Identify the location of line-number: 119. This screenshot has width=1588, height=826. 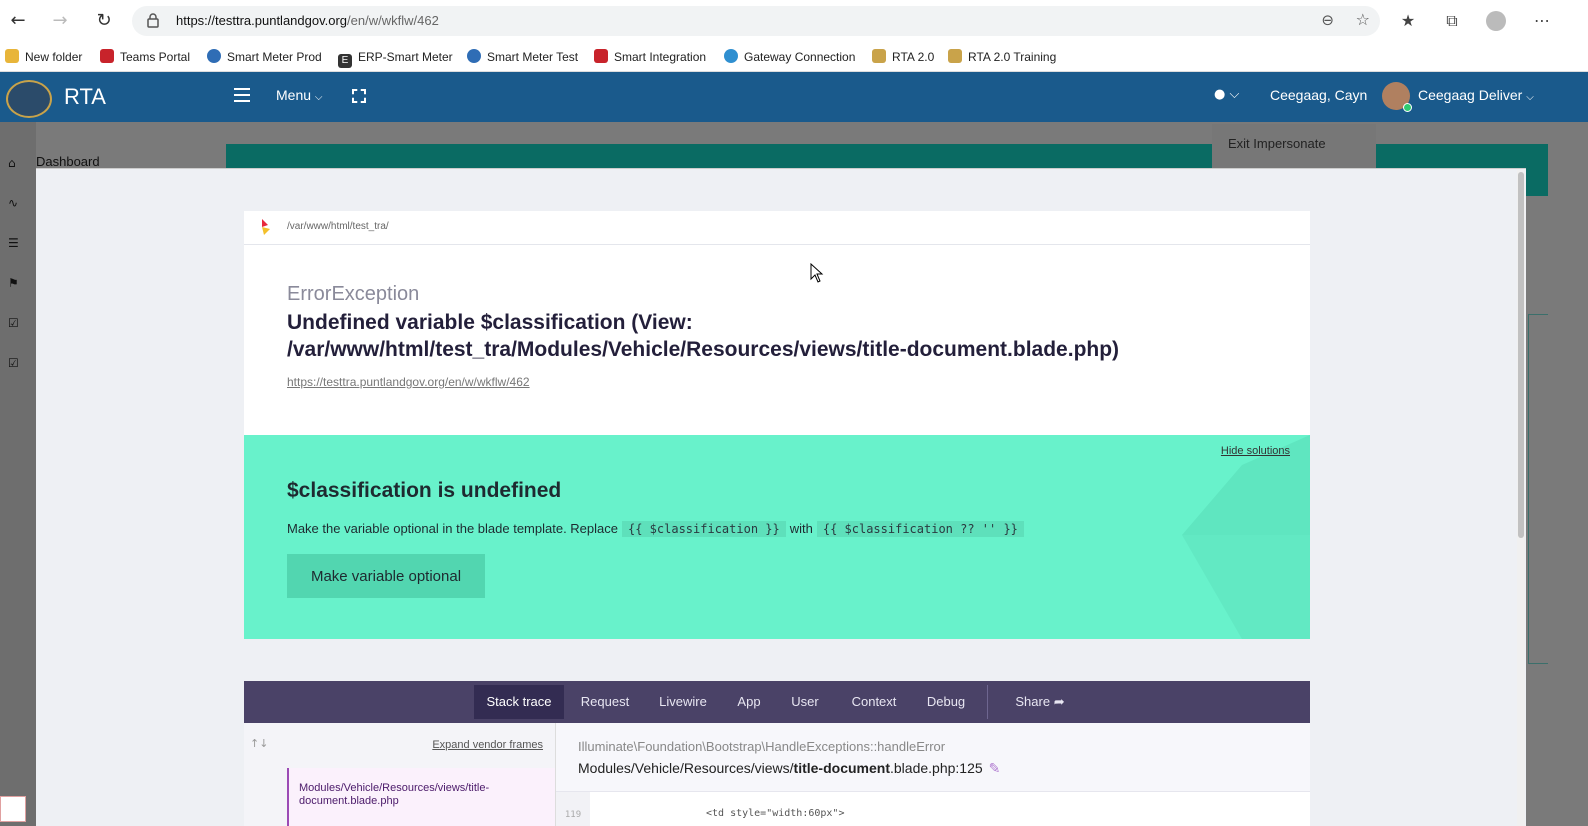
(573, 809).